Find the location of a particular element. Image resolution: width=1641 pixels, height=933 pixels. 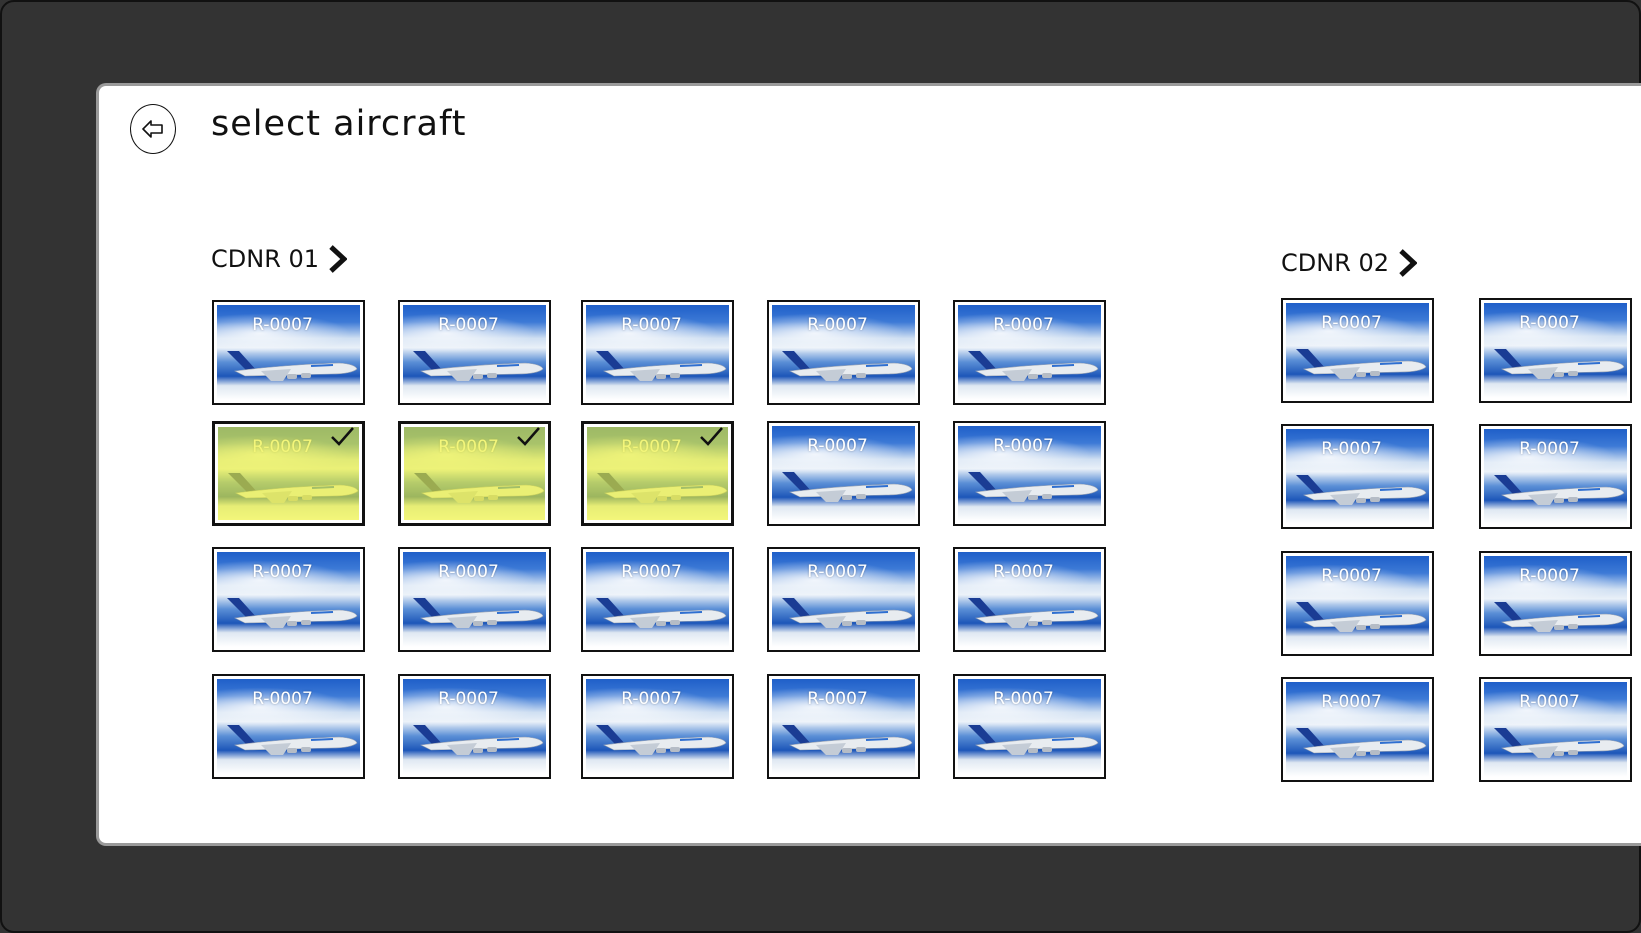

group-header-cdnr-02: CDNR 02 is located at coordinates (1349, 263).